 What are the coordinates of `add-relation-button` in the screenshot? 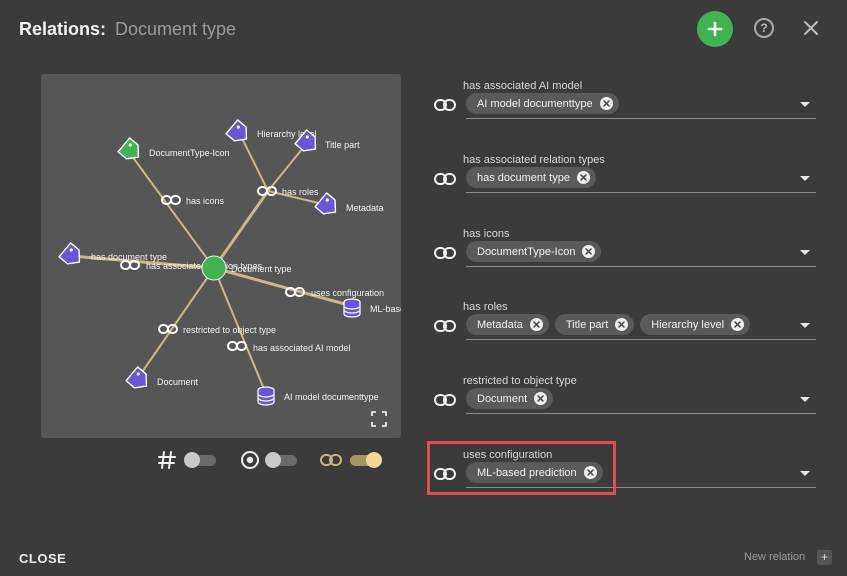 It's located at (715, 29).